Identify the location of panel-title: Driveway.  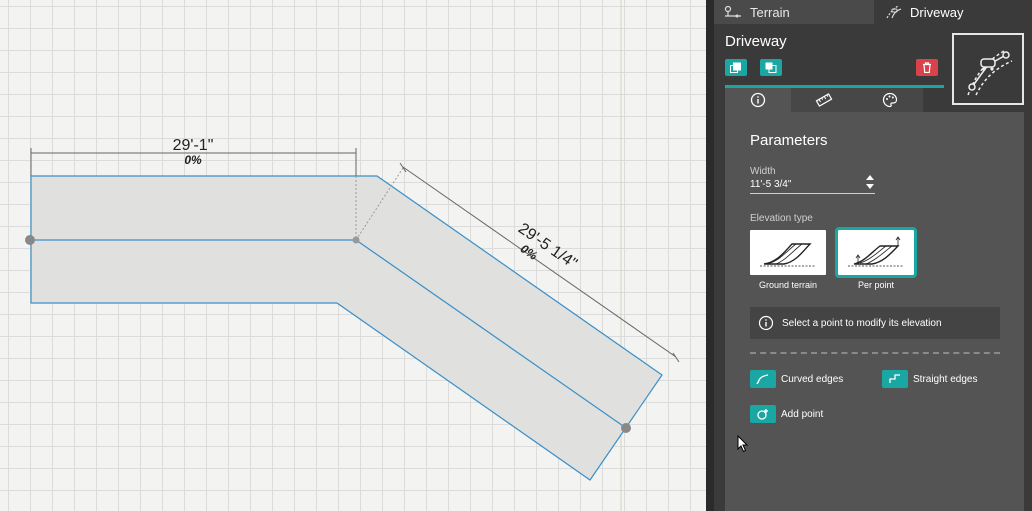
(756, 41).